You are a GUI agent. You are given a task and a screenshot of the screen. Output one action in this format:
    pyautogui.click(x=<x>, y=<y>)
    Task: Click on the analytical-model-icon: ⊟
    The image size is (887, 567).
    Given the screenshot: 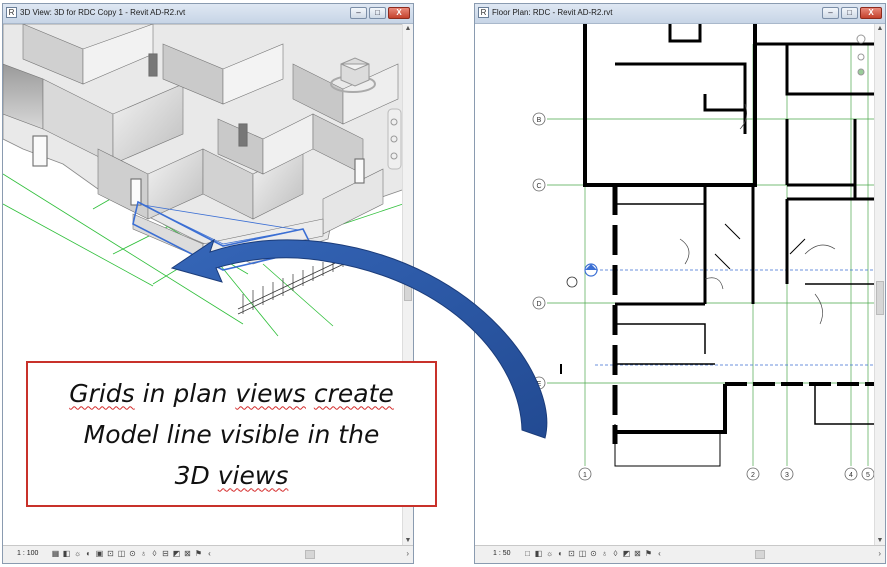 What is the action you would take?
    pyautogui.click(x=165, y=553)
    